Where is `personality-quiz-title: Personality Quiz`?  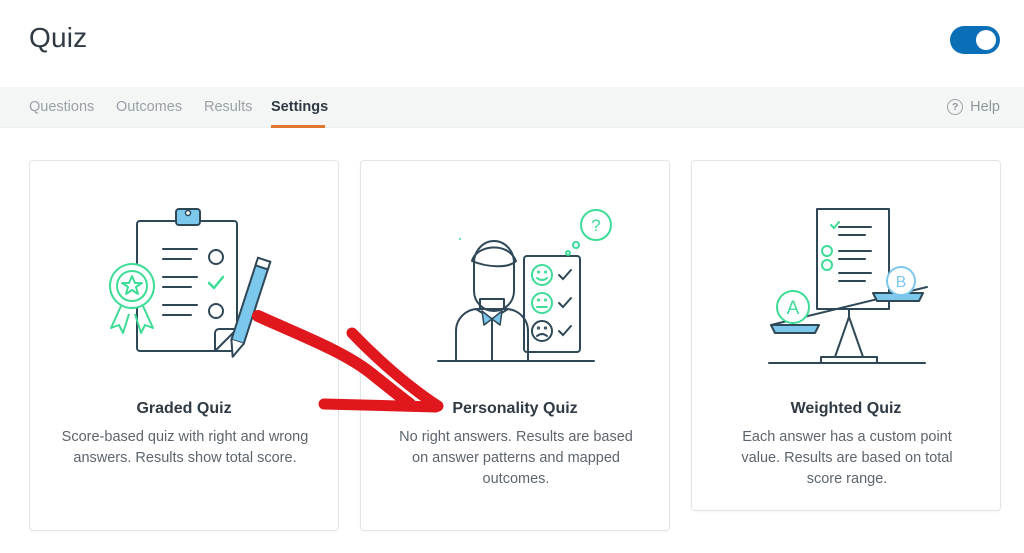 personality-quiz-title: Personality Quiz is located at coordinates (515, 408).